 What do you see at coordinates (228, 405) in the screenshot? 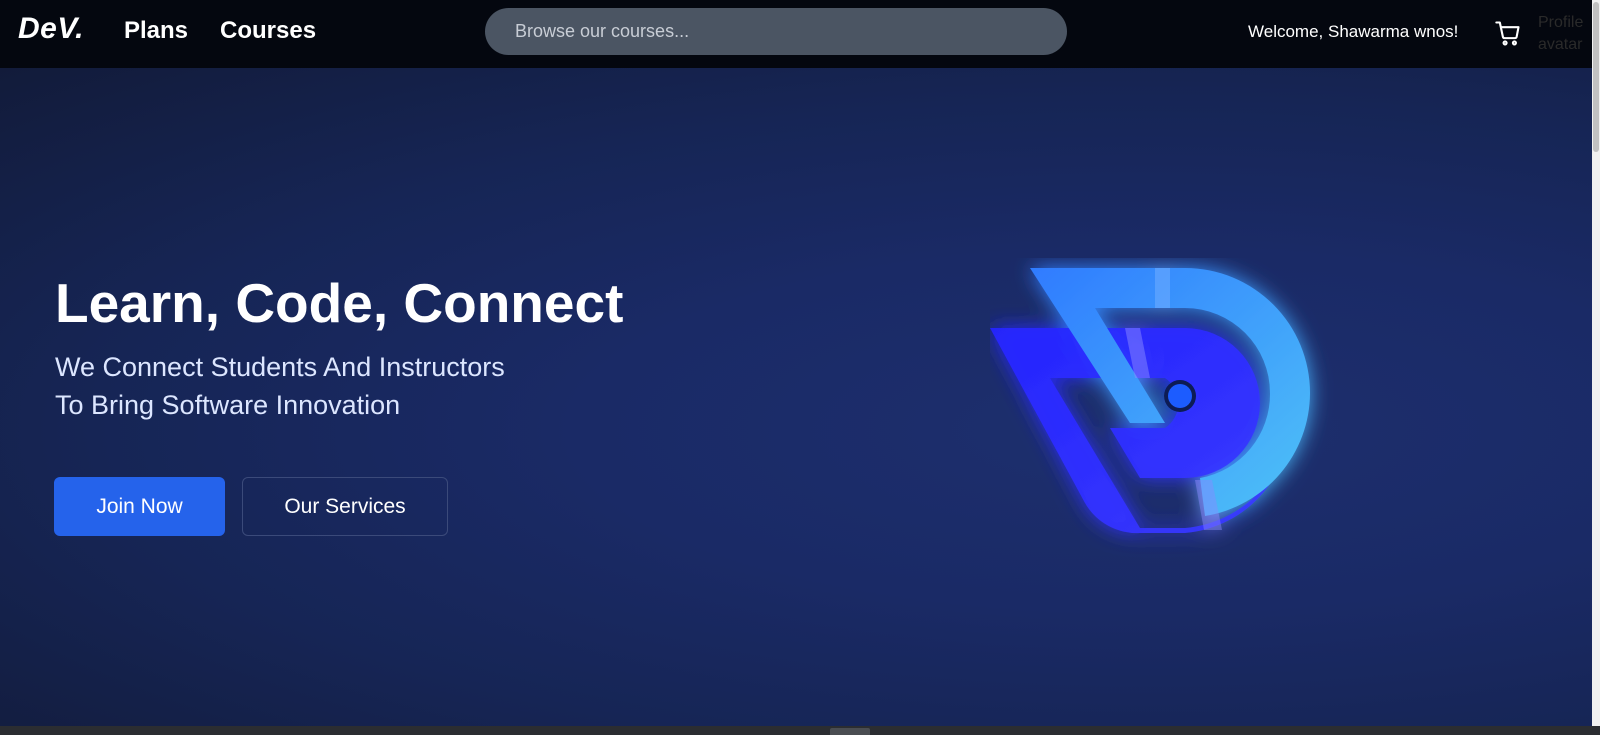
I see `hero-subtitle-line2: To Bring Software Innovation` at bounding box center [228, 405].